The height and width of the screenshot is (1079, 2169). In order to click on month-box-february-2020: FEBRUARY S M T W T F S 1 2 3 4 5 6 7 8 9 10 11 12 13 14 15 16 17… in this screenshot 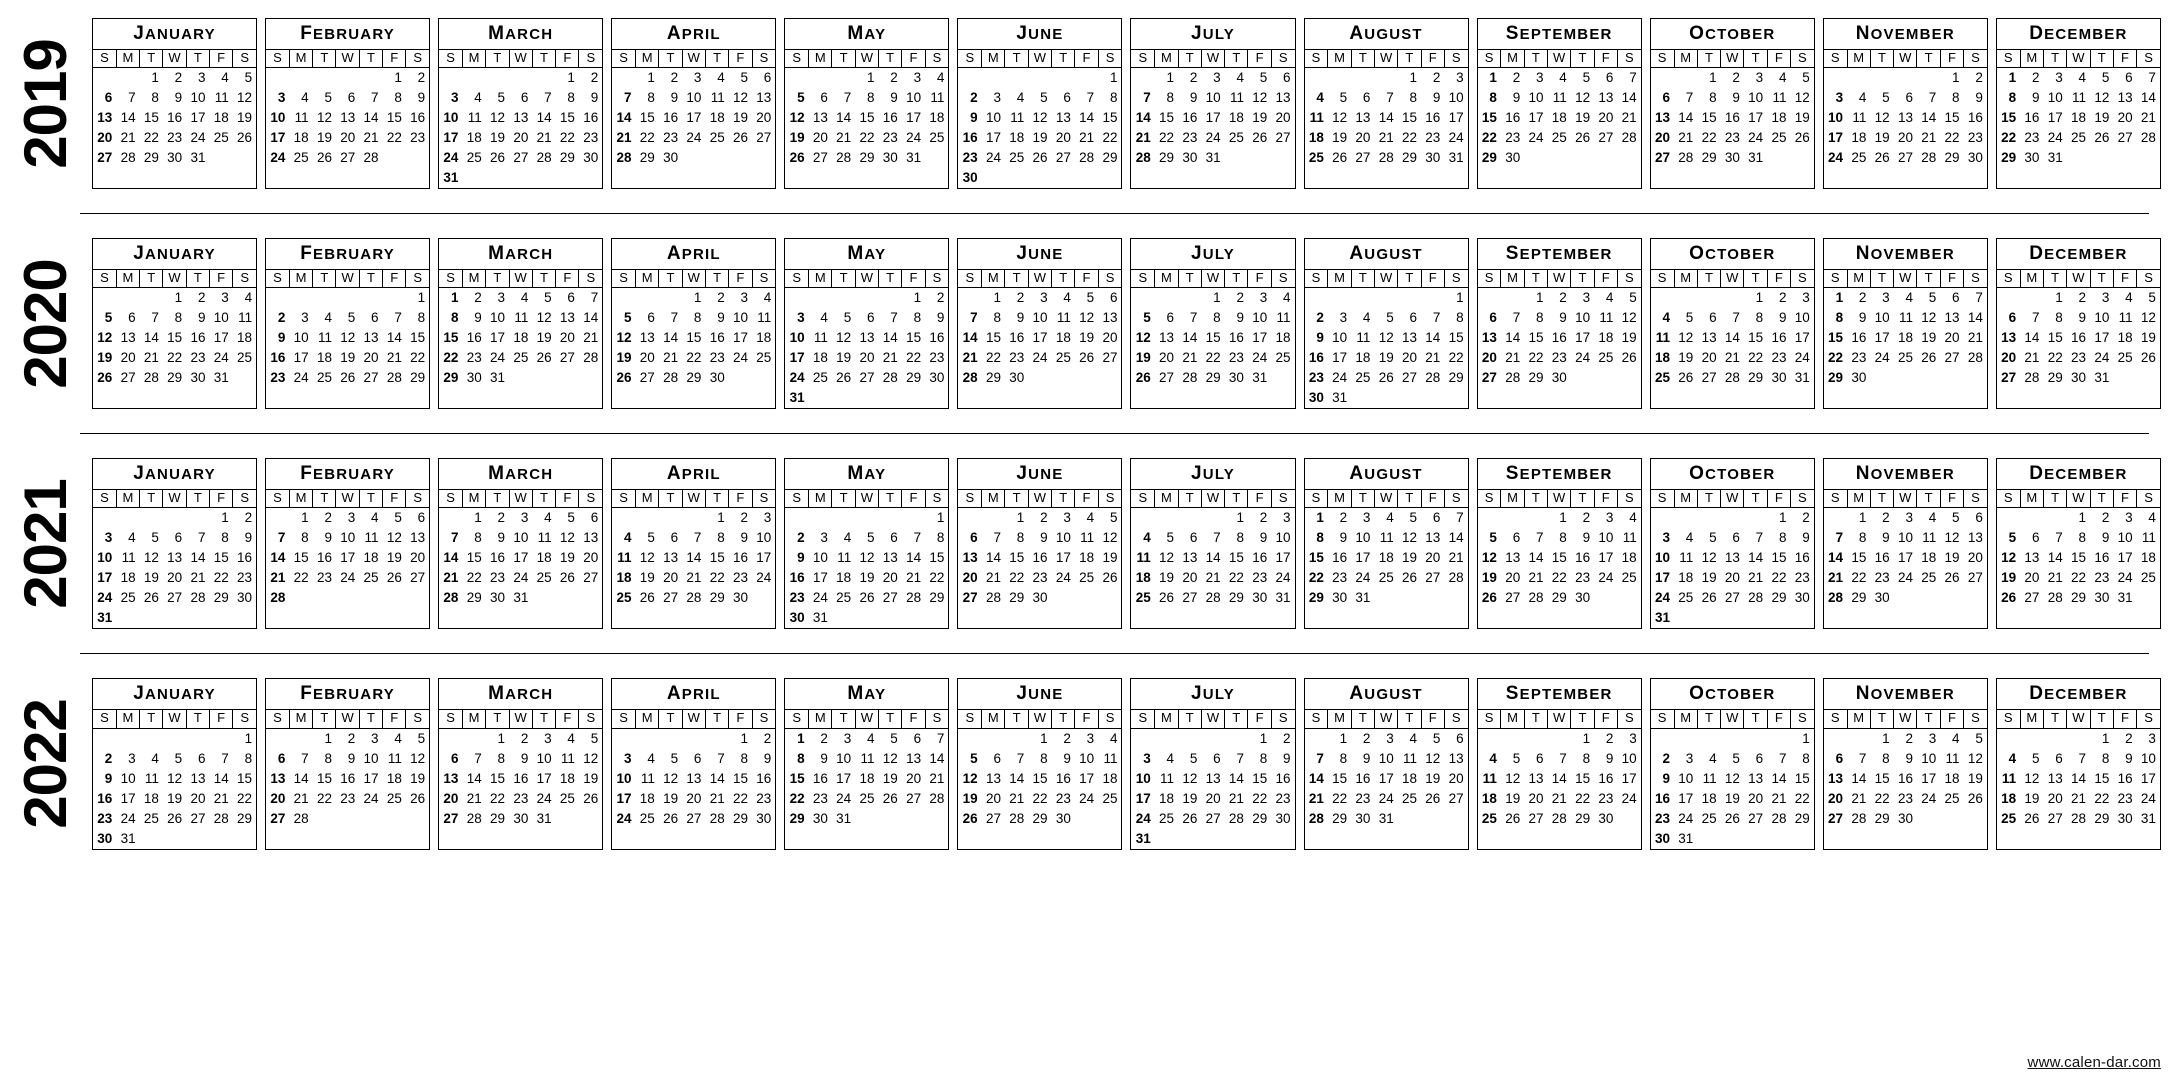, I will do `click(348, 324)`.